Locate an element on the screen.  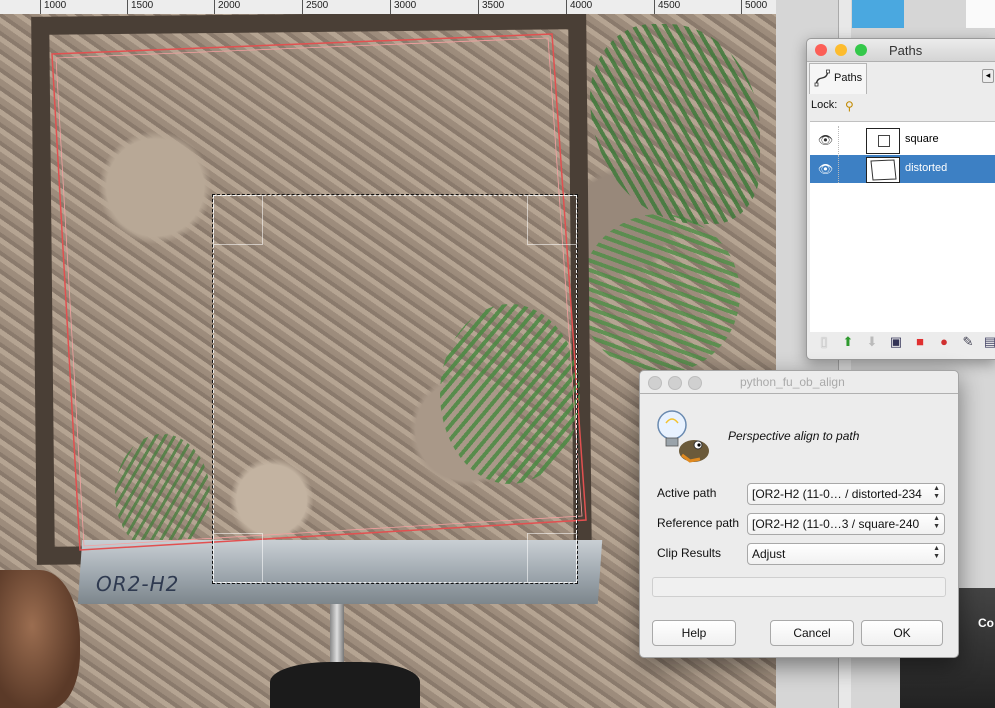
reference-path-combo: [OR2-H2 (11-0…3 / square-240 ▲ ▼ is located at coordinates (846, 524).